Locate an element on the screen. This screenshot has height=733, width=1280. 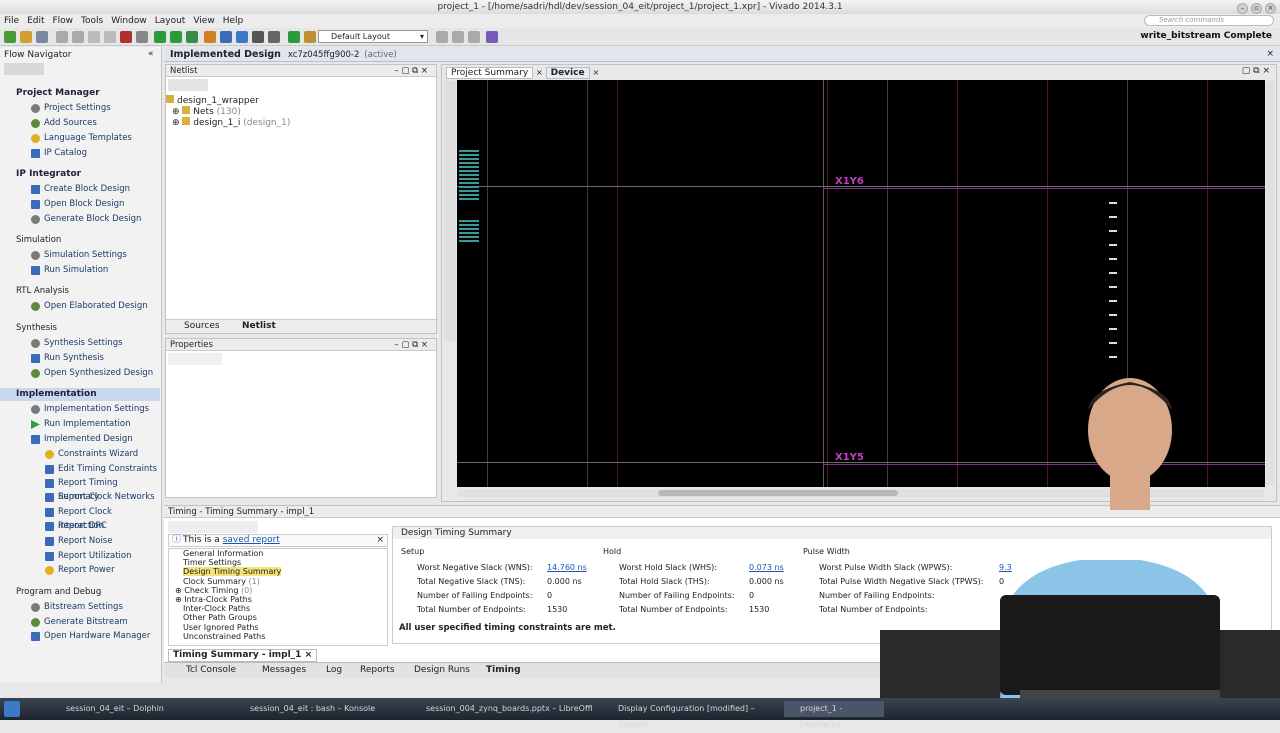
open-project-icon is located at coordinates (26, 37).